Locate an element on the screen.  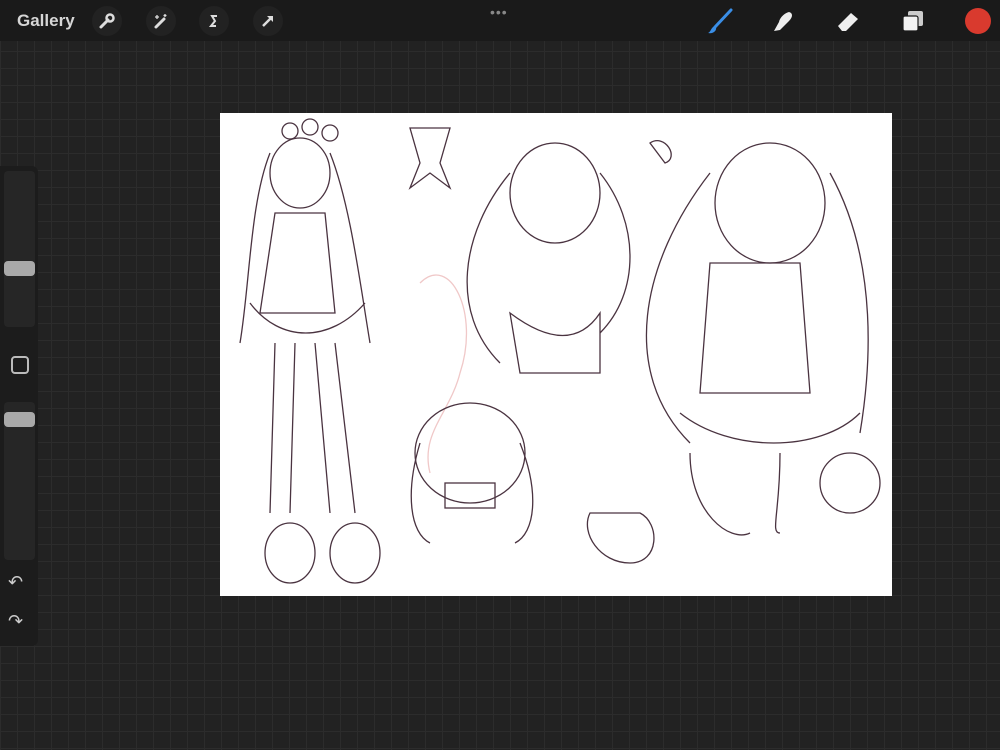
opacity-slider is located at coordinates (19, 481).